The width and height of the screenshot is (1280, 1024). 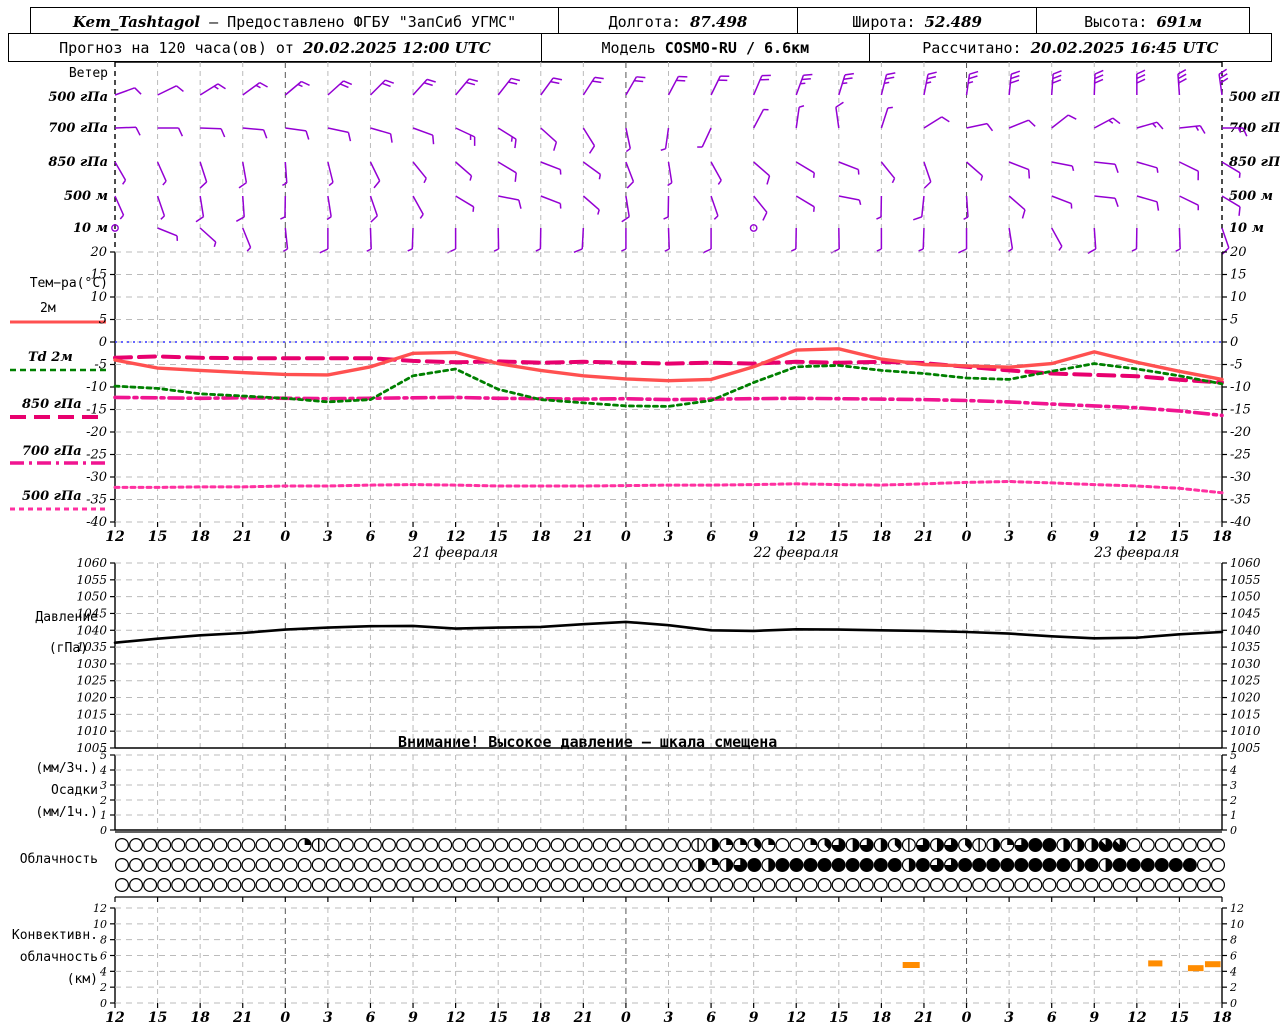 What do you see at coordinates (455, 553) in the screenshot?
I see `svg-text: 21 февраля` at bounding box center [455, 553].